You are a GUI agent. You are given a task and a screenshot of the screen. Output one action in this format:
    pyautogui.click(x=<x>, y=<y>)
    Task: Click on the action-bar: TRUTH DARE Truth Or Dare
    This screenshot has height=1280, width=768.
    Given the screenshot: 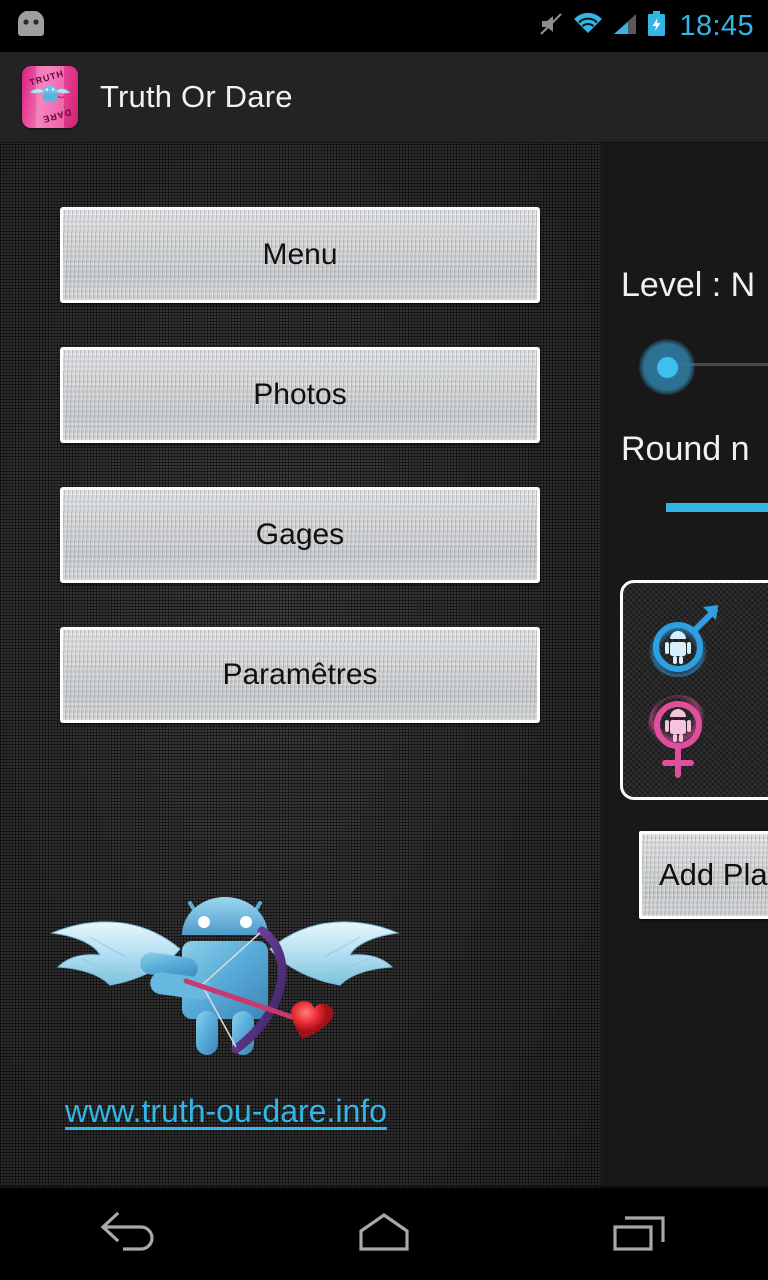 What is the action you would take?
    pyautogui.click(x=384, y=97)
    